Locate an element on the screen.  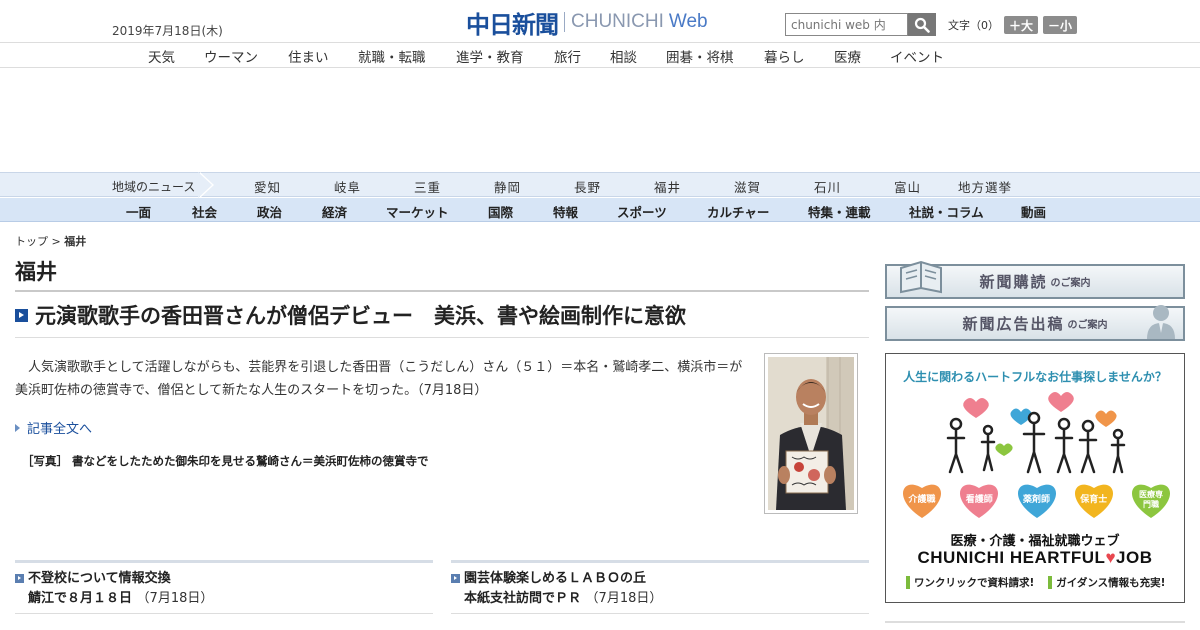
cat-editorials: 社説・コラム is located at coordinates (946, 211).